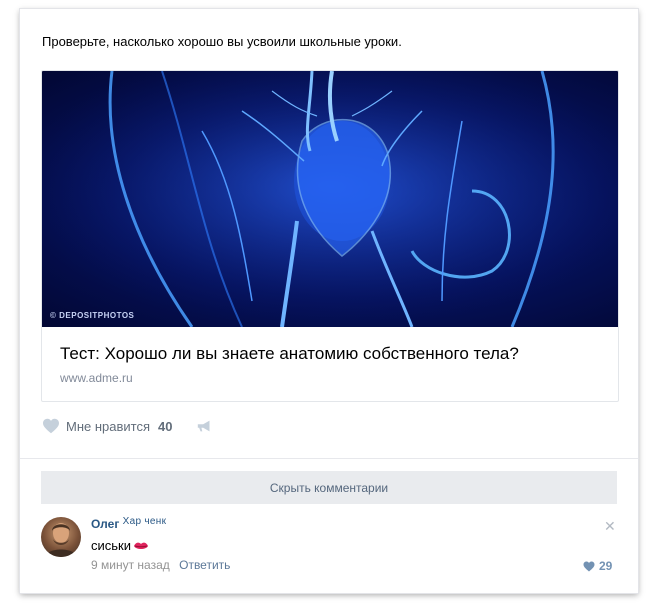 The width and height of the screenshot is (660, 607). Describe the element at coordinates (140, 545) in the screenshot. I see `lips-emoji-icon` at that location.